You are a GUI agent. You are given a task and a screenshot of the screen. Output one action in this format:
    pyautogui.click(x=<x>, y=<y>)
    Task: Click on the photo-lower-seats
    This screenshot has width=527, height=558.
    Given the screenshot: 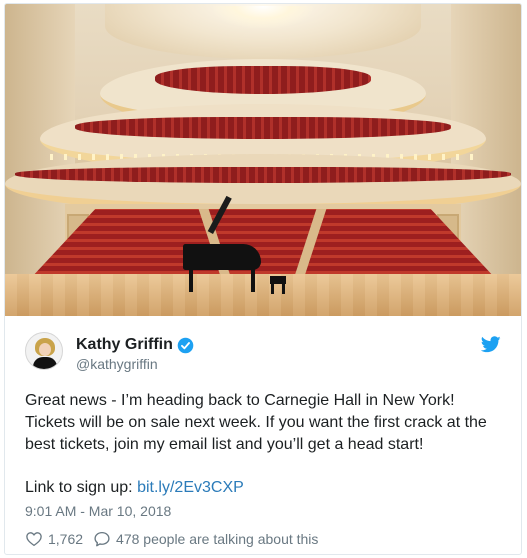 What is the action you would take?
    pyautogui.click(x=263, y=175)
    